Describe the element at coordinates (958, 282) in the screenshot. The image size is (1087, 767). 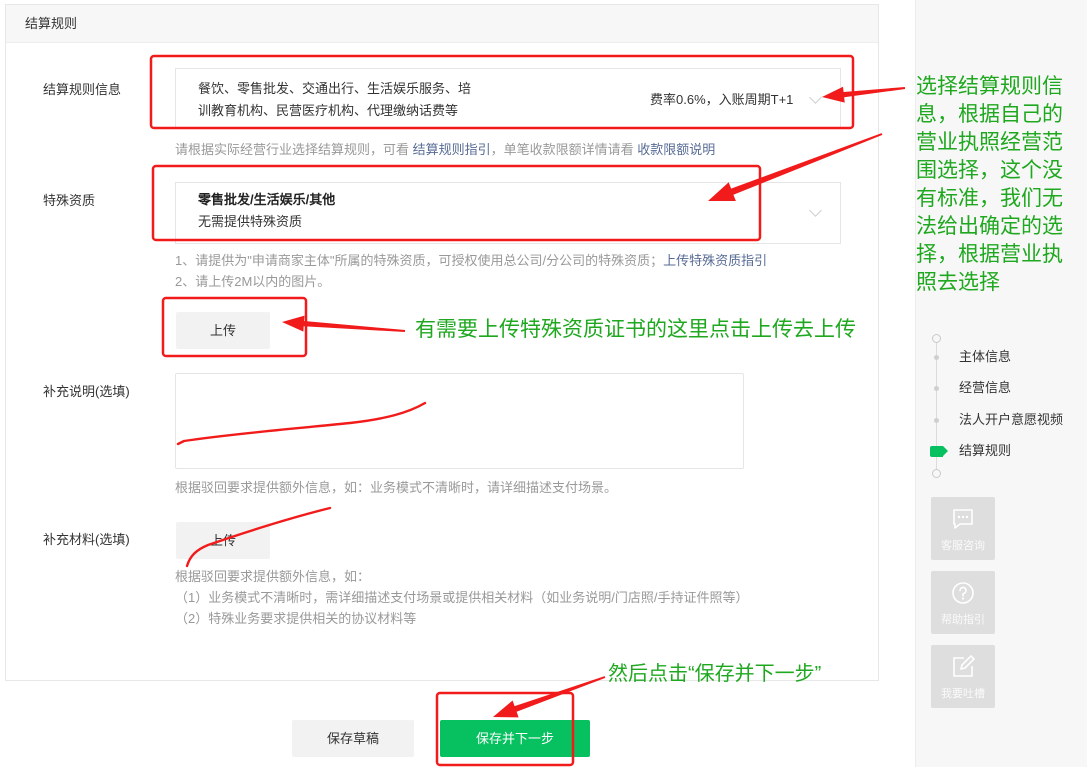
I see `annotation-line: 照去选择` at that location.